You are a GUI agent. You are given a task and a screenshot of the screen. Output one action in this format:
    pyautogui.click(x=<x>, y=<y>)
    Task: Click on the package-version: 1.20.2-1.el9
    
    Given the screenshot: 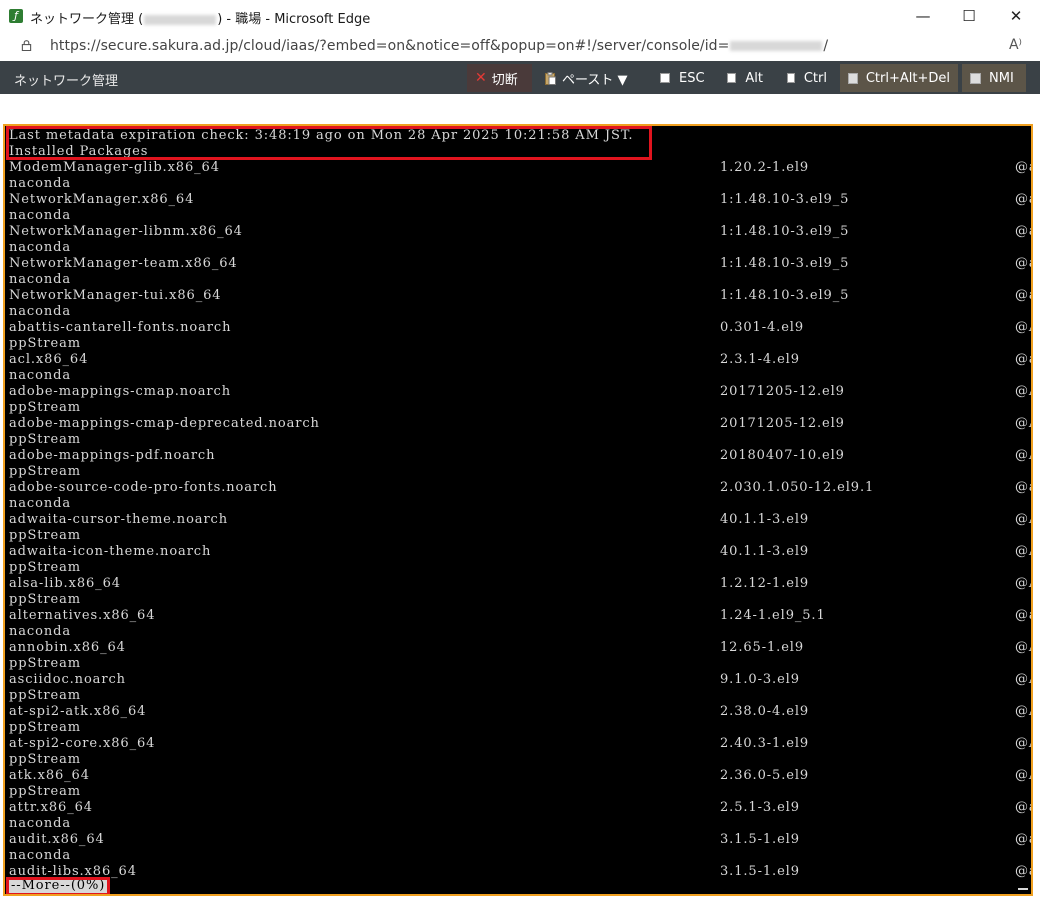 What is the action you would take?
    pyautogui.click(x=765, y=167)
    